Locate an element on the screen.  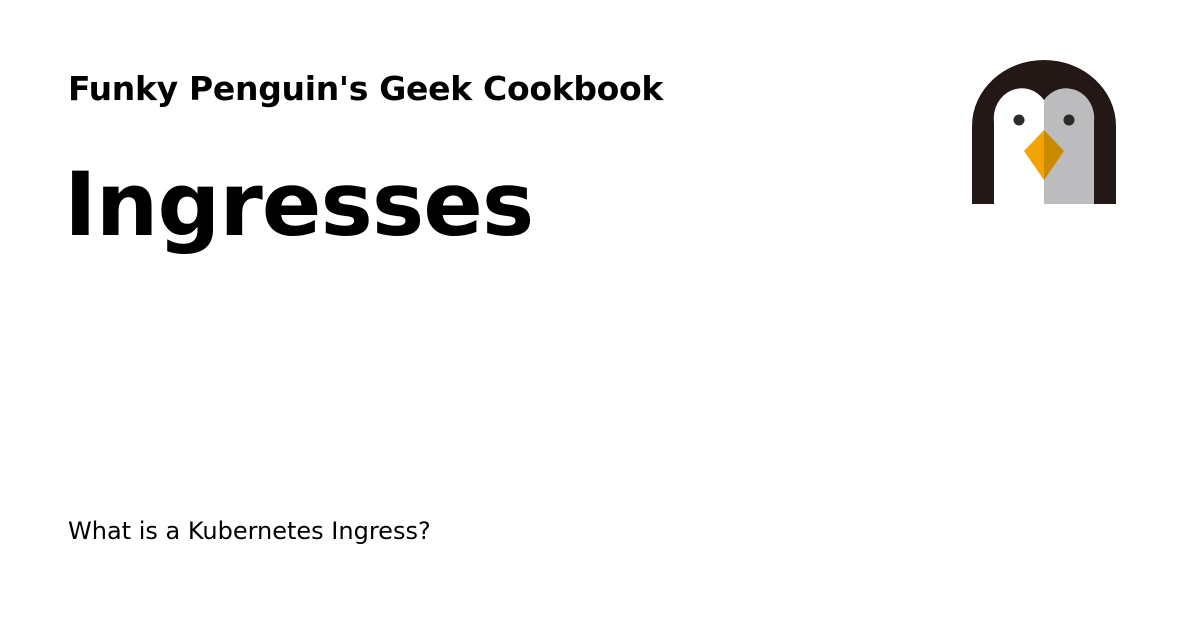
penguin-logo-svg is located at coordinates (1044, 132).